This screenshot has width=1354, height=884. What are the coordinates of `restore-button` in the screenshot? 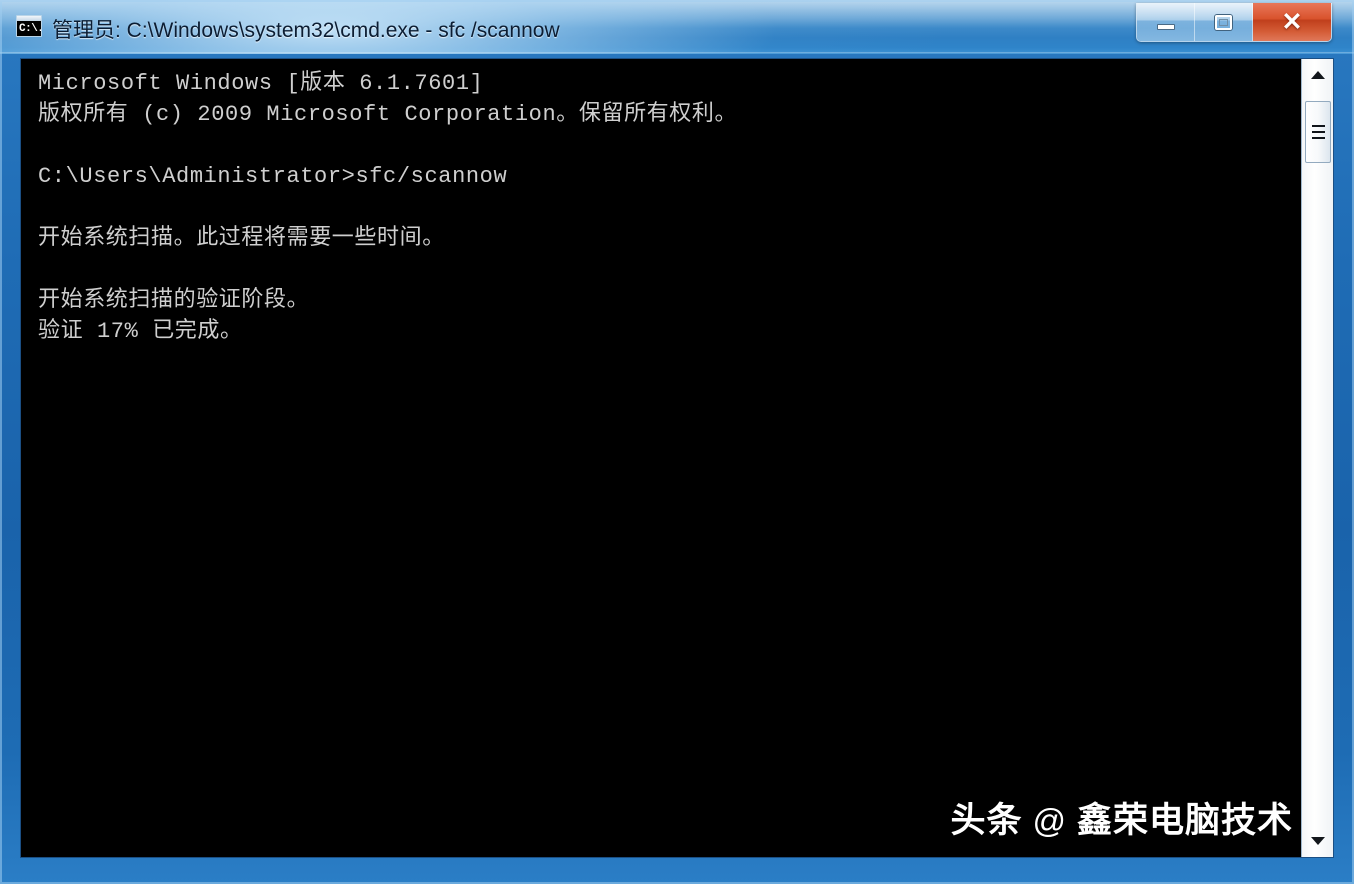 It's located at (1224, 22).